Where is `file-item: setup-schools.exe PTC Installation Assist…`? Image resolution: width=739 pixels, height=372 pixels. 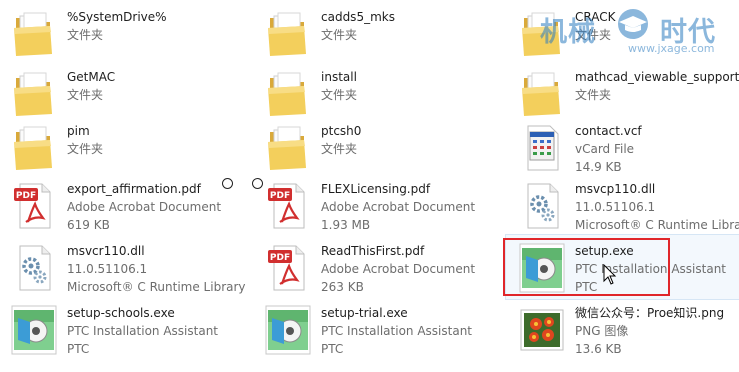
file-item: setup-schools.exe PTC Installation Assist… is located at coordinates (129, 332).